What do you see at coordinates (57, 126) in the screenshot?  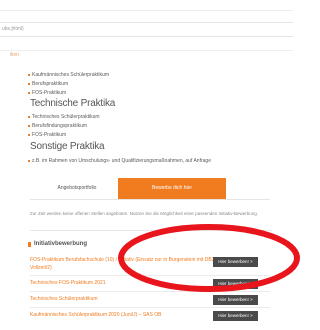 I see `list-item: Berufsfindungspraktikum` at bounding box center [57, 126].